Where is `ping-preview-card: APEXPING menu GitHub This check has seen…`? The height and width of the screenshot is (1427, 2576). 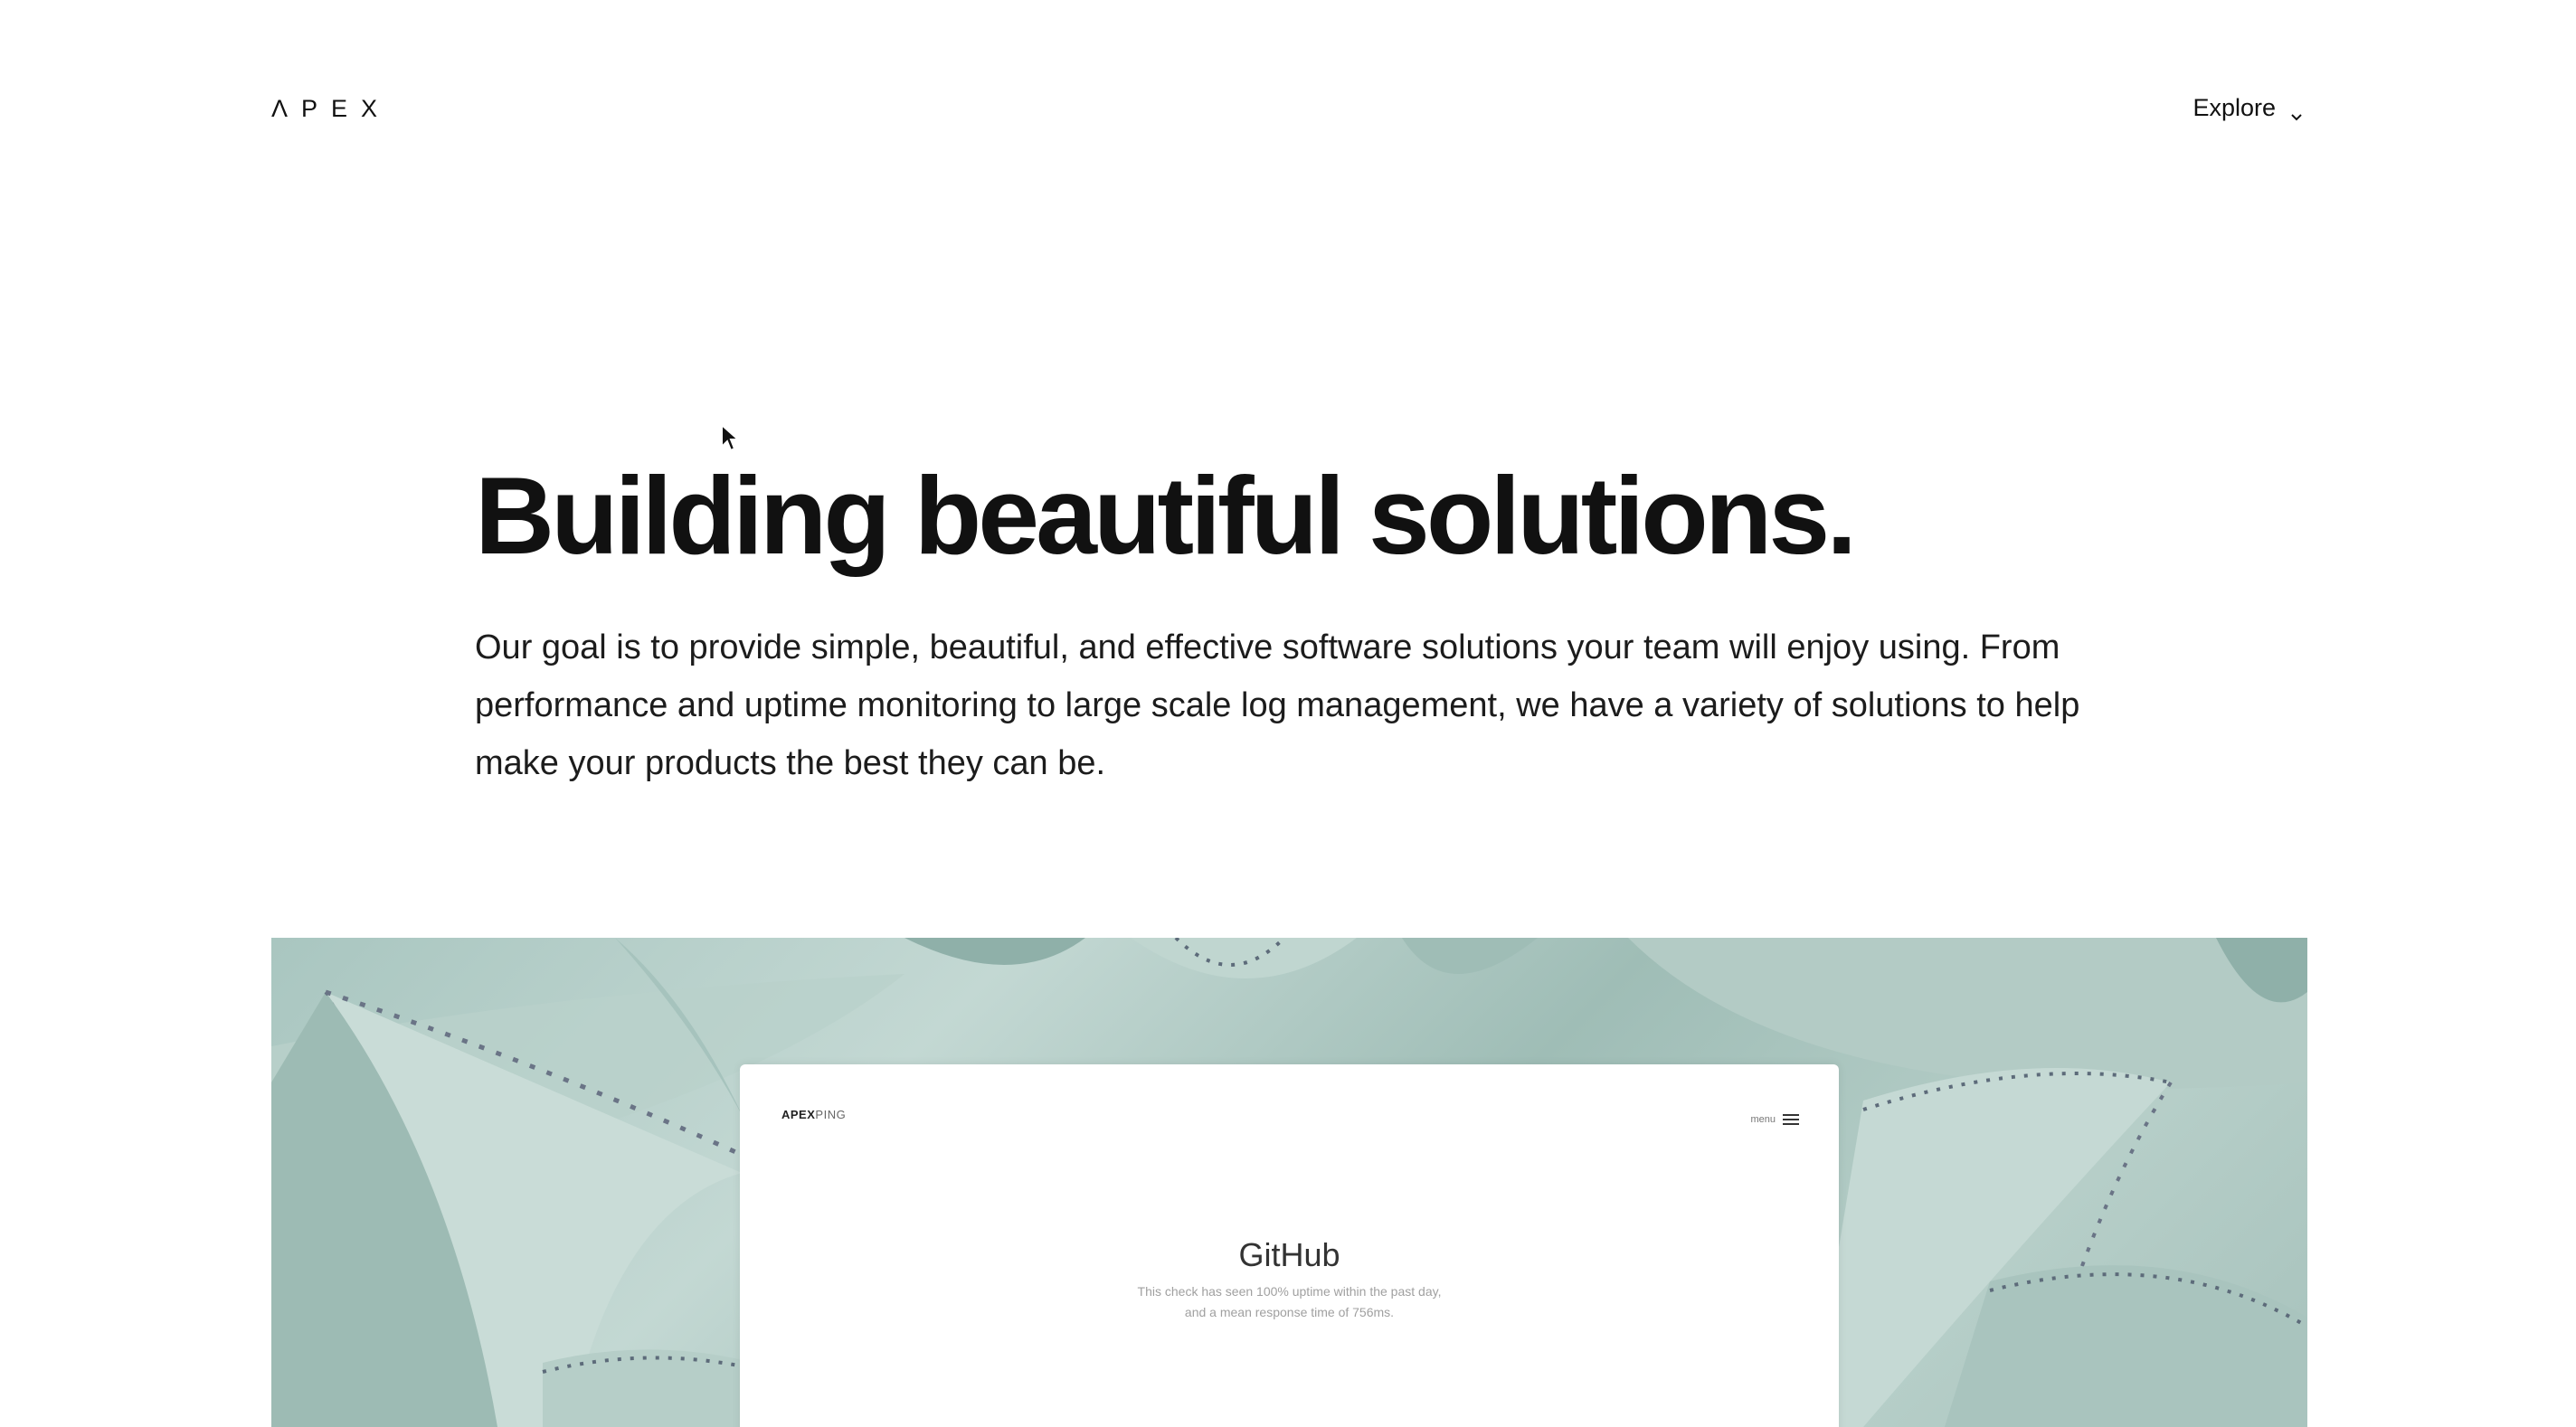
ping-preview-card: APEXPING menu GitHub This check has seen… is located at coordinates (1290, 1246).